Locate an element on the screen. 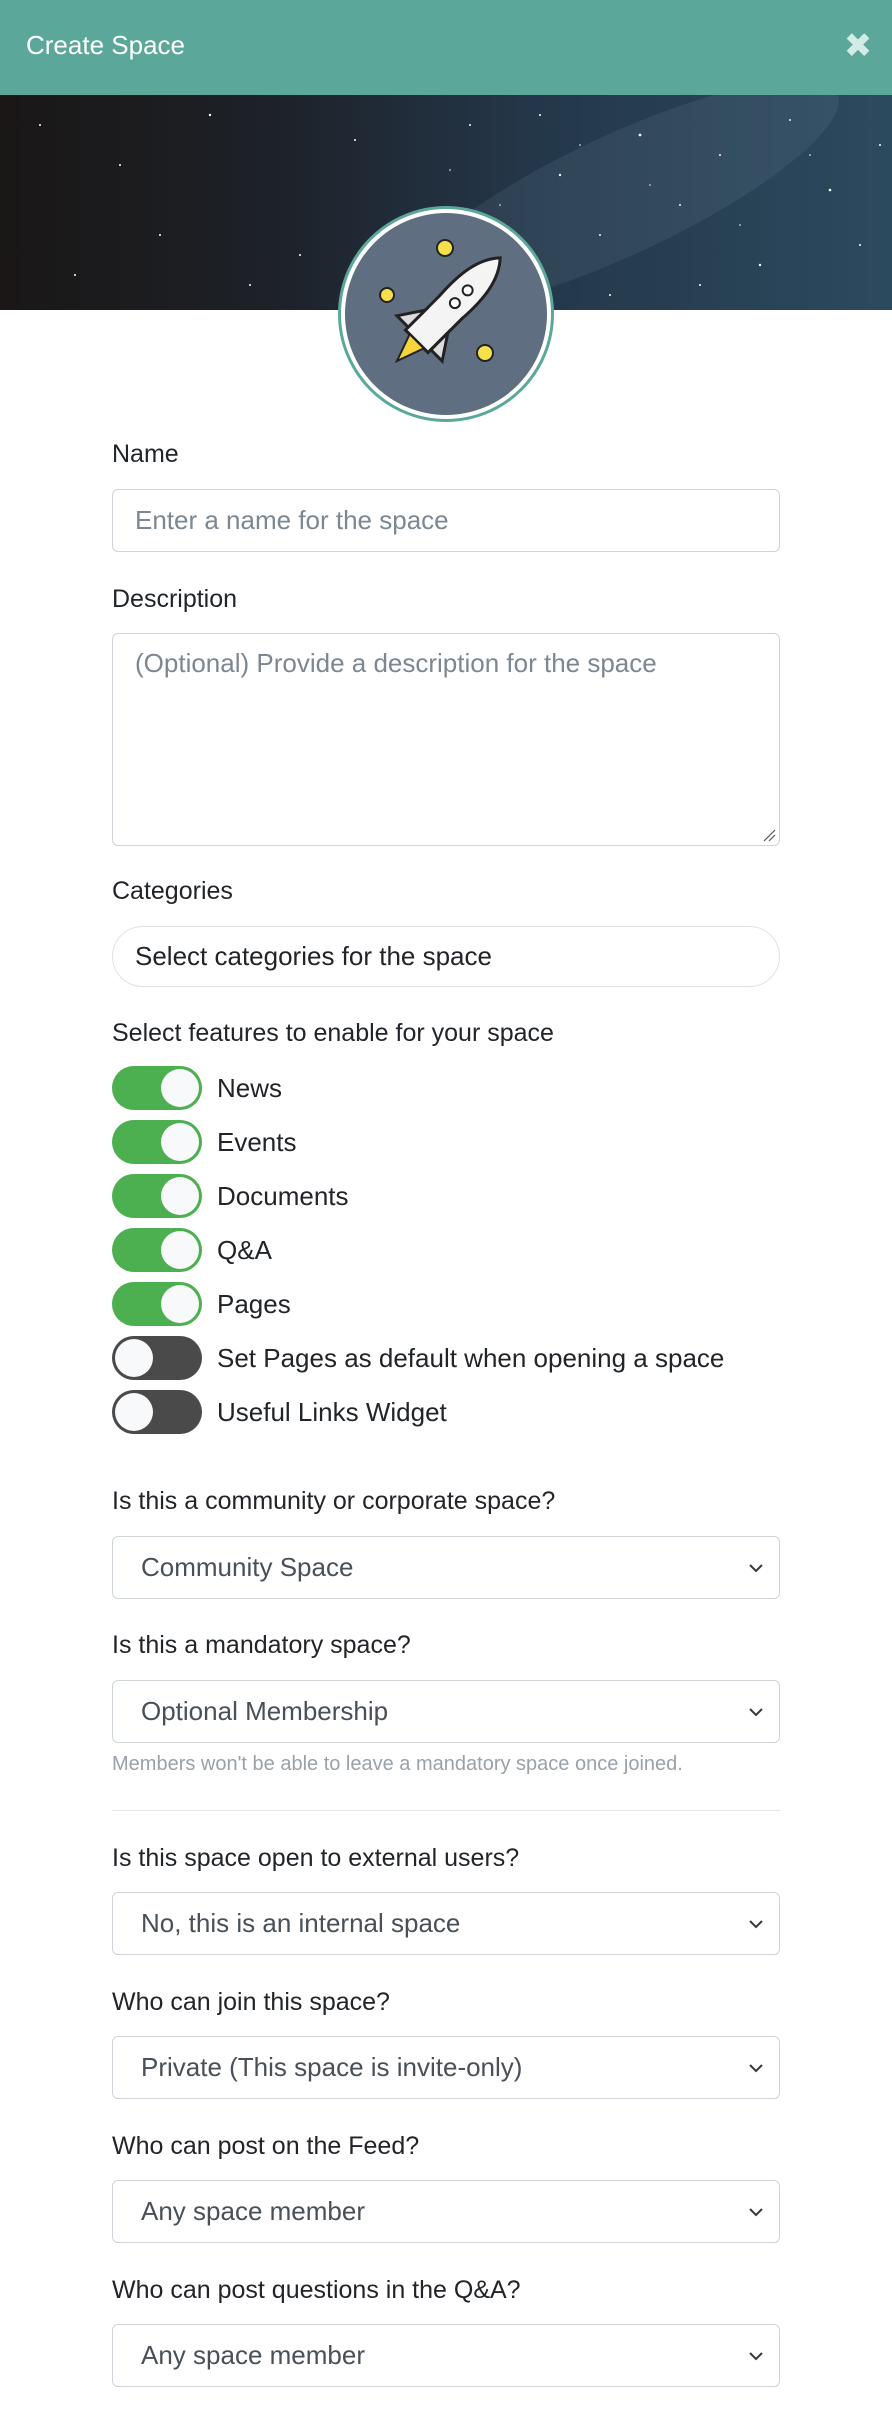  feature-toggle-events: Events is located at coordinates (204, 1142).